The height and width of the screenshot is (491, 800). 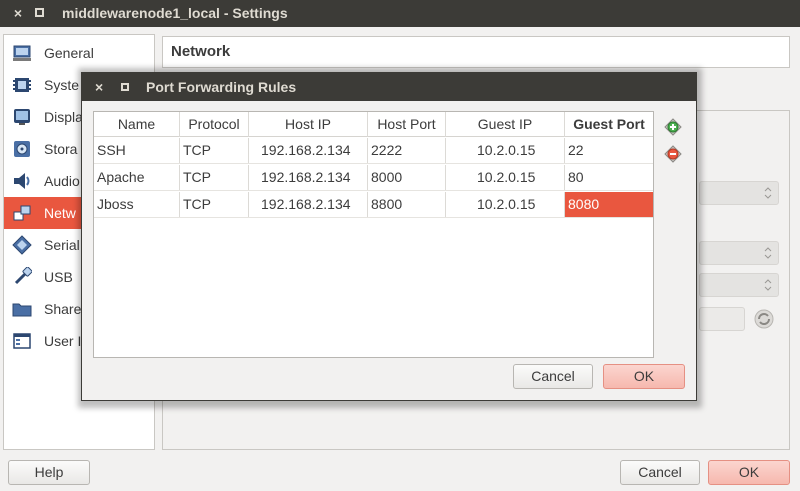 I want to click on section-title: Network, so click(x=201, y=51).